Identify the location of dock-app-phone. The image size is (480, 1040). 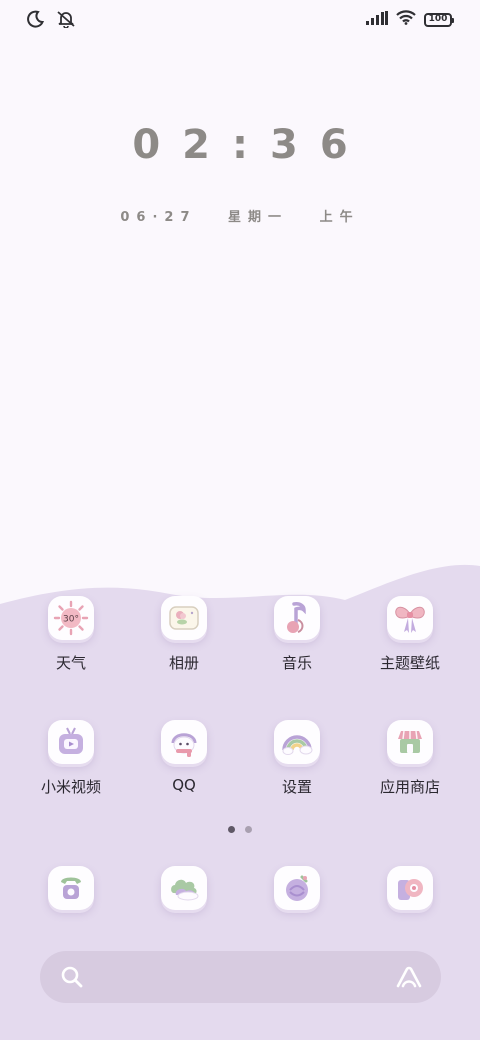
(71, 888).